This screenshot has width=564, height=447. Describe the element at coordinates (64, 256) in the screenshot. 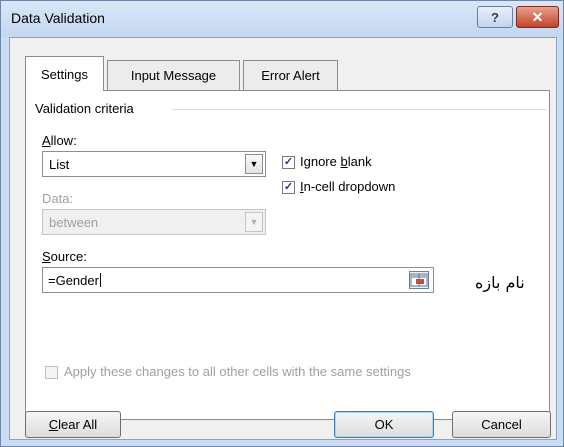

I see `source-label: Source:` at that location.